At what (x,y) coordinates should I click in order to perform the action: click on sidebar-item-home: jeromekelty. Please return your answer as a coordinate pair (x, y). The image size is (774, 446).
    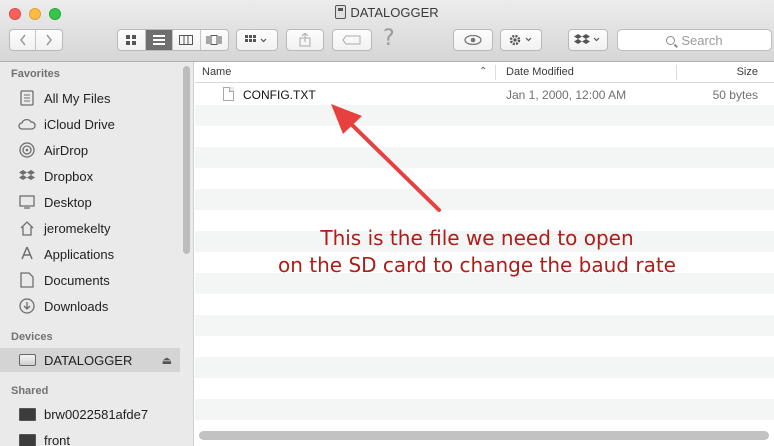
    Looking at the image, I should click on (90, 228).